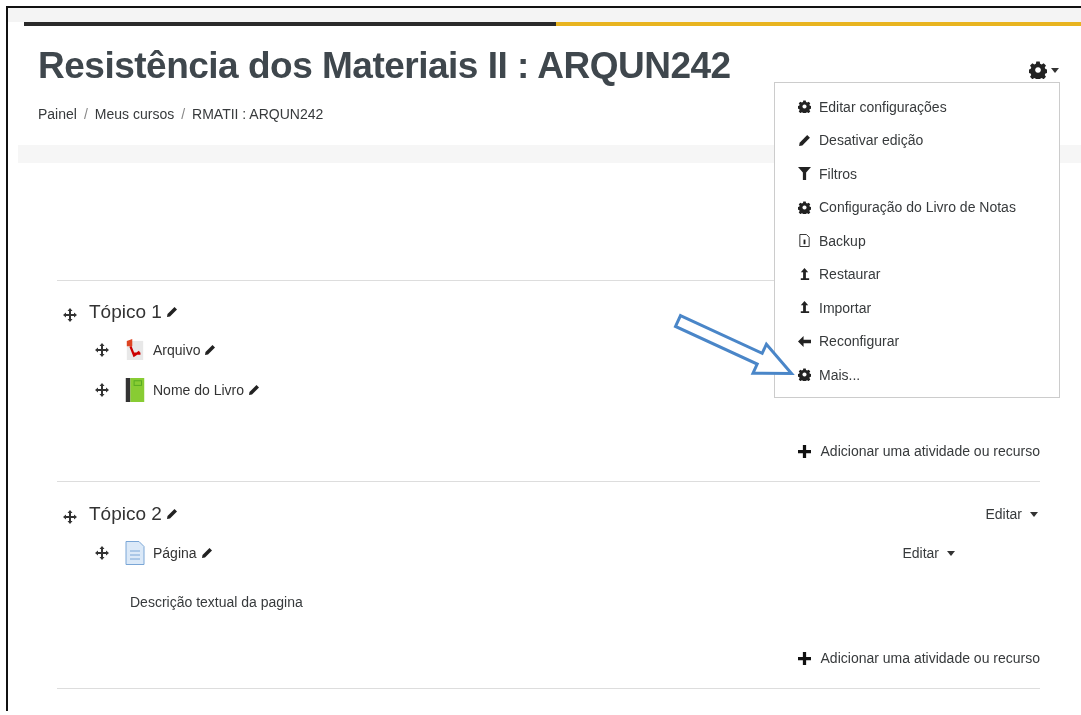 This screenshot has height=715, width=1081. What do you see at coordinates (385, 66) in the screenshot?
I see `course-title: Resistência dos Materiais II : ARQUN242` at bounding box center [385, 66].